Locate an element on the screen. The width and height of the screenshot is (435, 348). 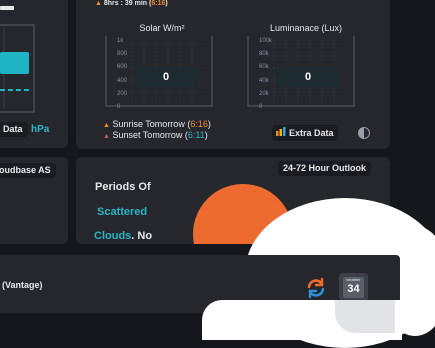
outlook-button: 24-72 Hour Outlook is located at coordinates (325, 168).